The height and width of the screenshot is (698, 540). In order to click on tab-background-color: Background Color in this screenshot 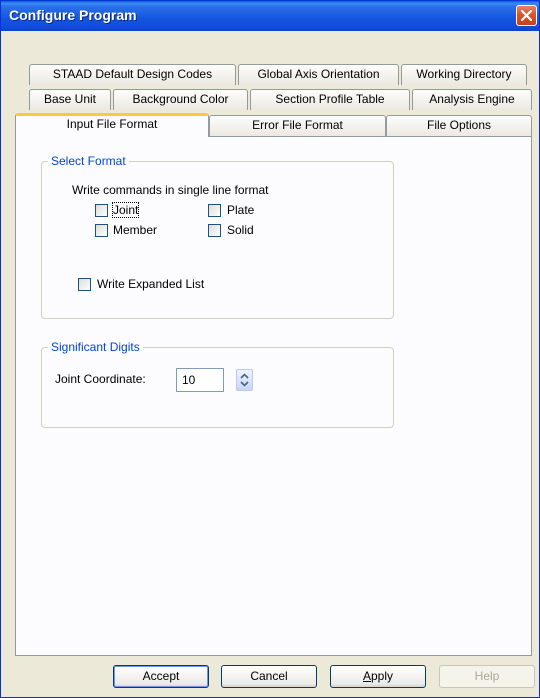, I will do `click(180, 99)`.